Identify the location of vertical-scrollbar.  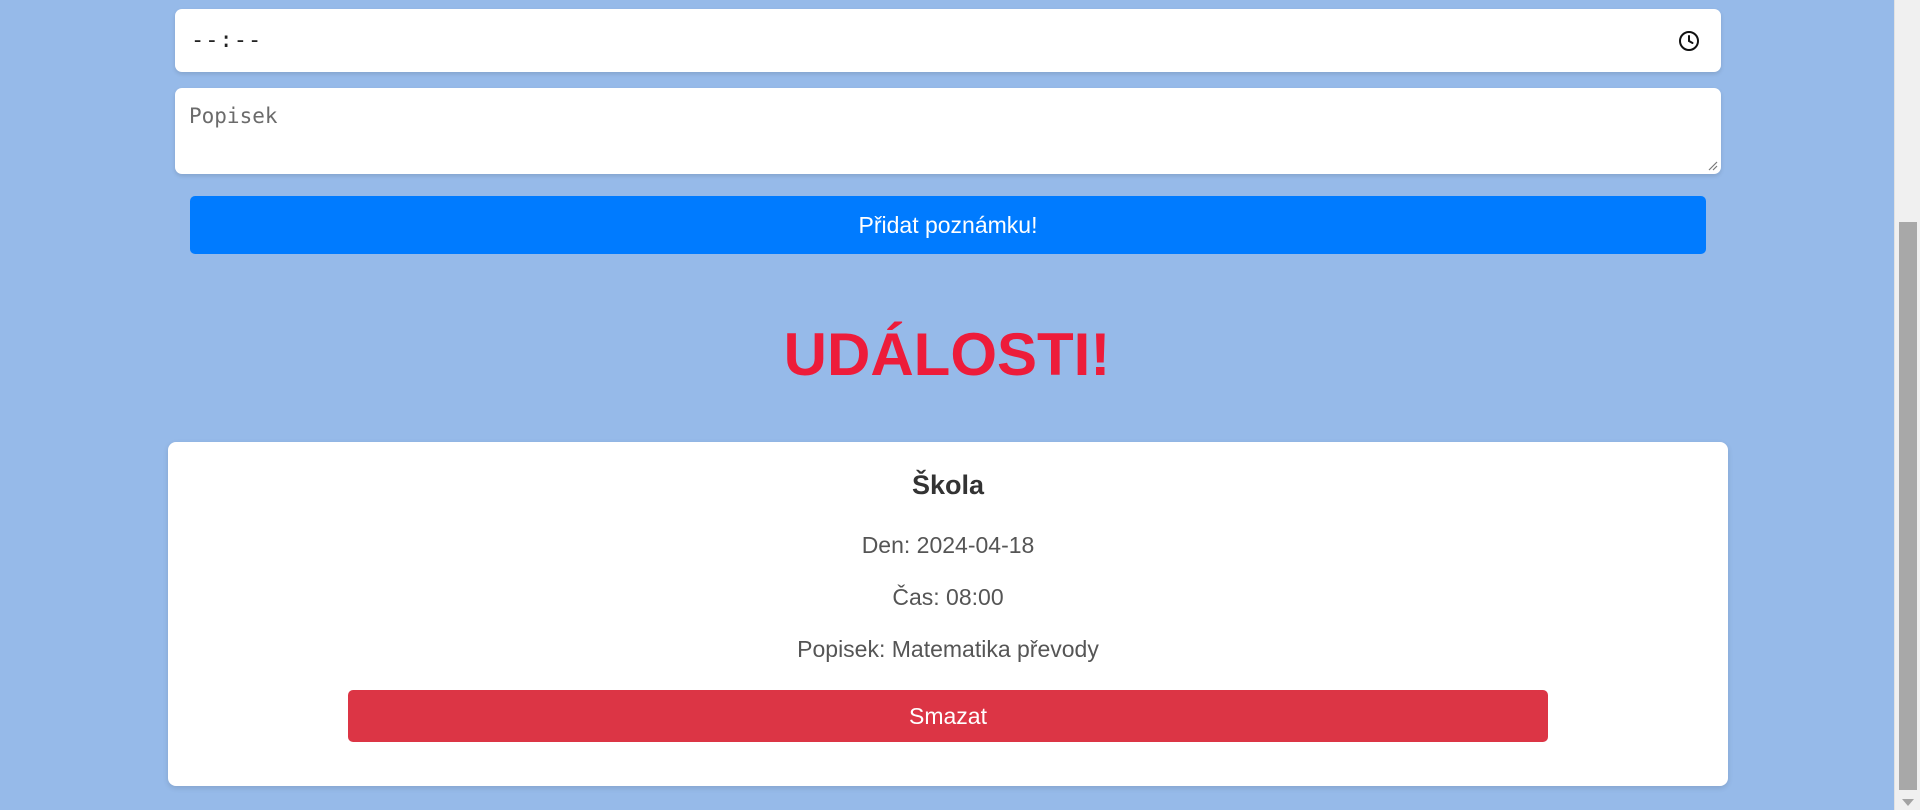
(1907, 405).